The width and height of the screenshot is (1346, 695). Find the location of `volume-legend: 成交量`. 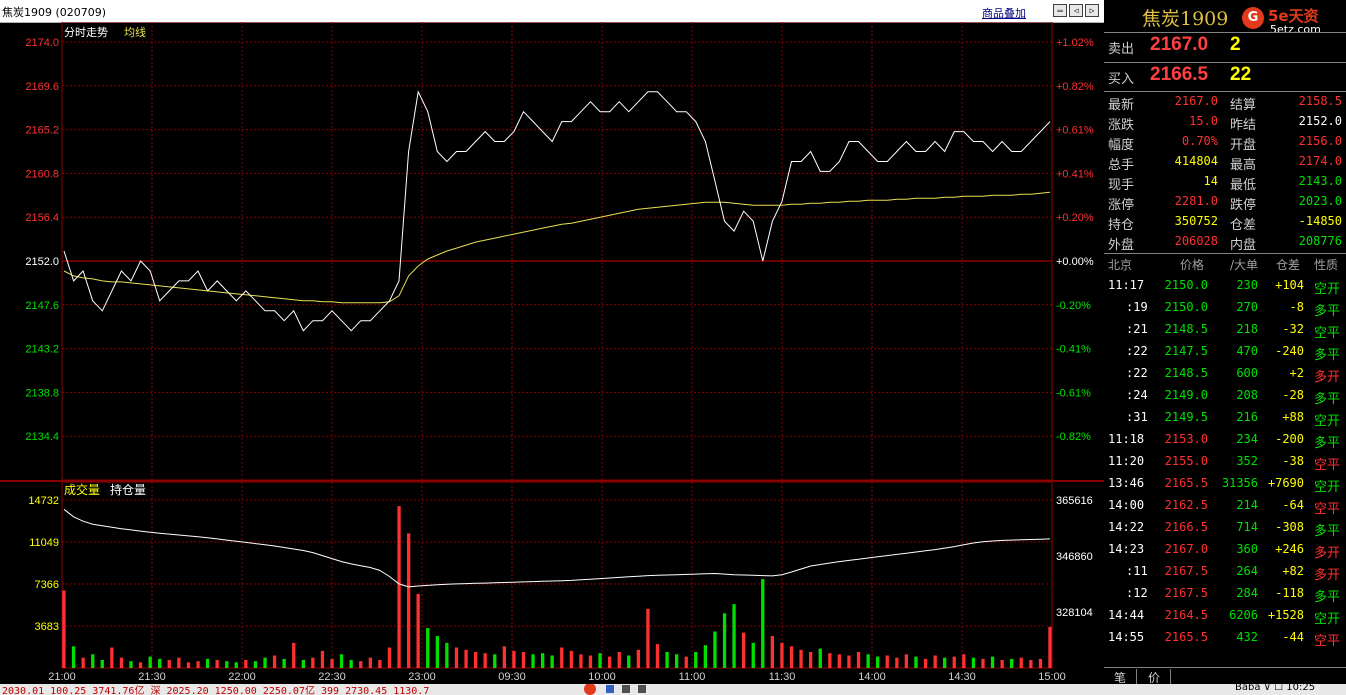

volume-legend: 成交量 is located at coordinates (82, 489).